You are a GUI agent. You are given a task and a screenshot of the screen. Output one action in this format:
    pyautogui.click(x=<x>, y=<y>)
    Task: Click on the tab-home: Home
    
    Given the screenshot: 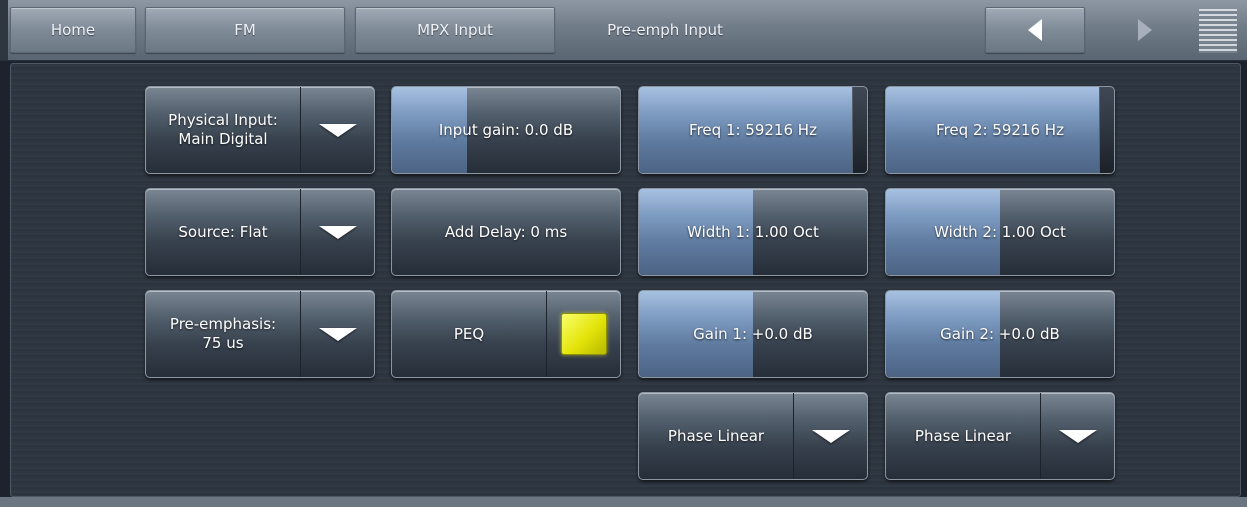 What is the action you would take?
    pyautogui.click(x=73, y=30)
    